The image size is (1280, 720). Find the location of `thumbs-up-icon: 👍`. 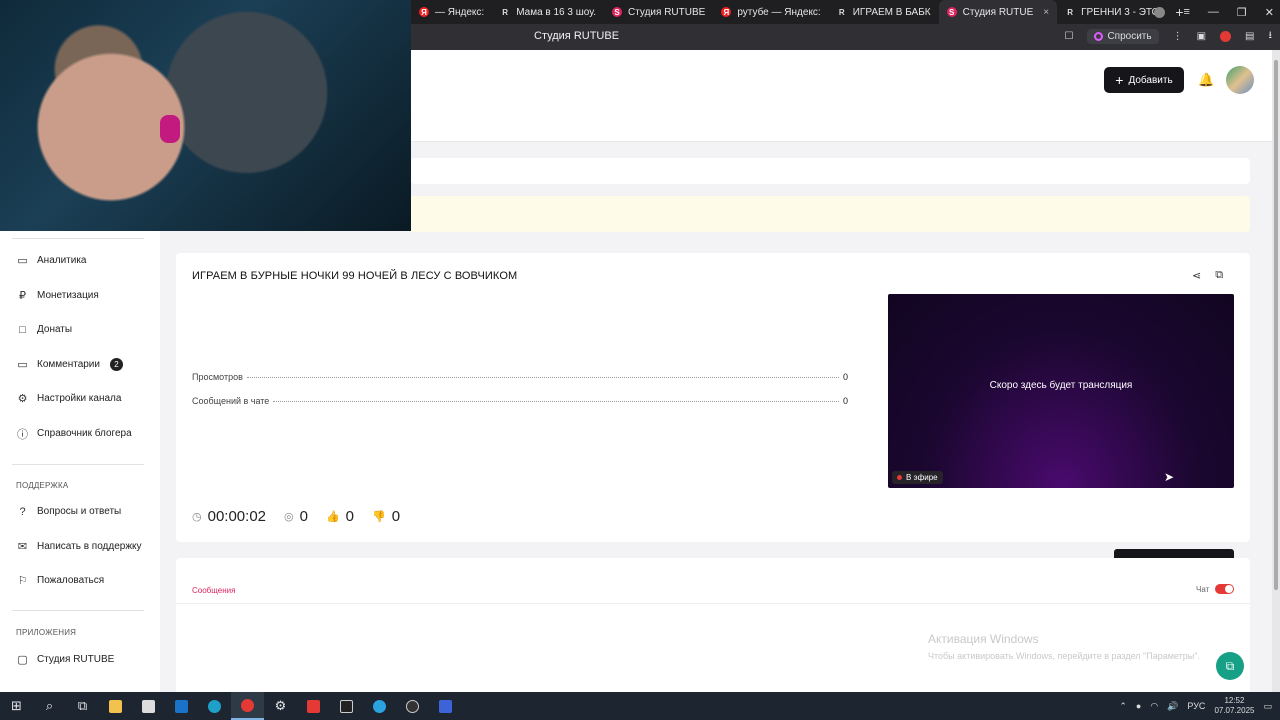

thumbs-up-icon: 👍 is located at coordinates (332, 517).